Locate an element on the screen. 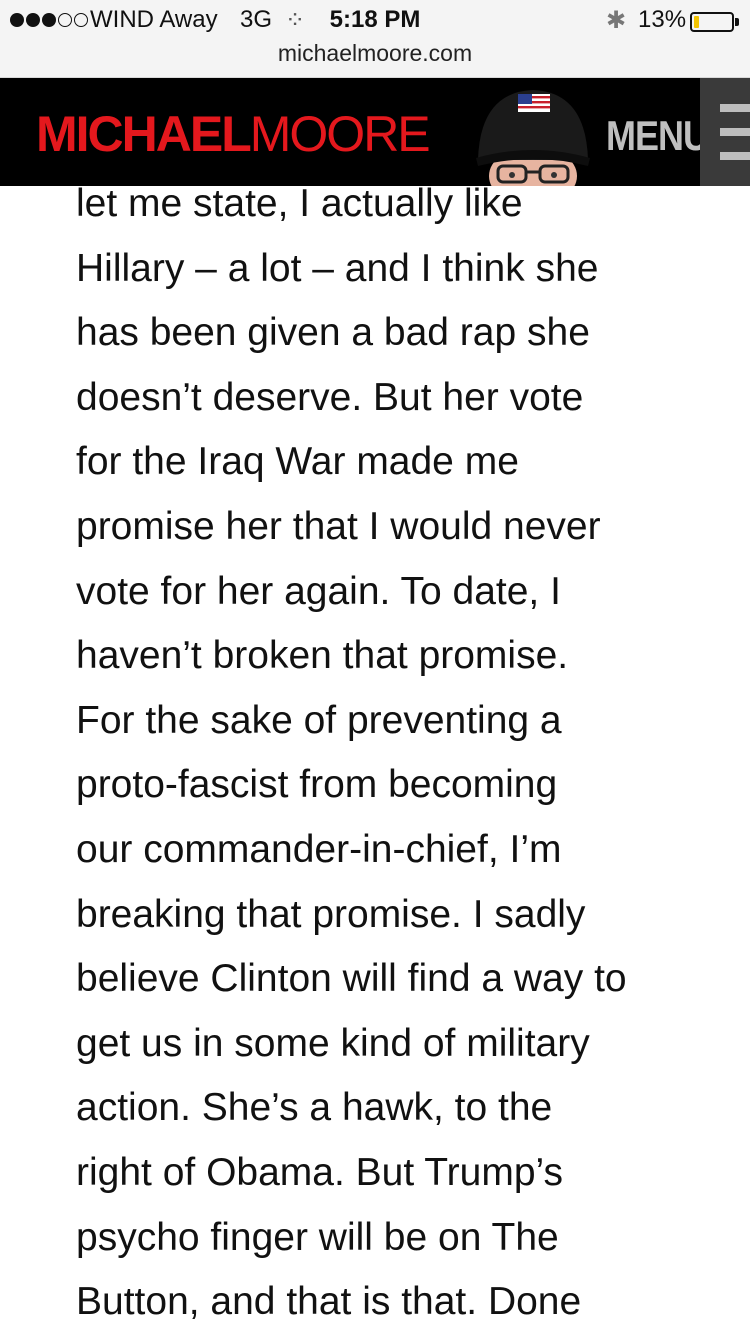  article-text-line: let me state, I actually like is located at coordinates (299, 203).